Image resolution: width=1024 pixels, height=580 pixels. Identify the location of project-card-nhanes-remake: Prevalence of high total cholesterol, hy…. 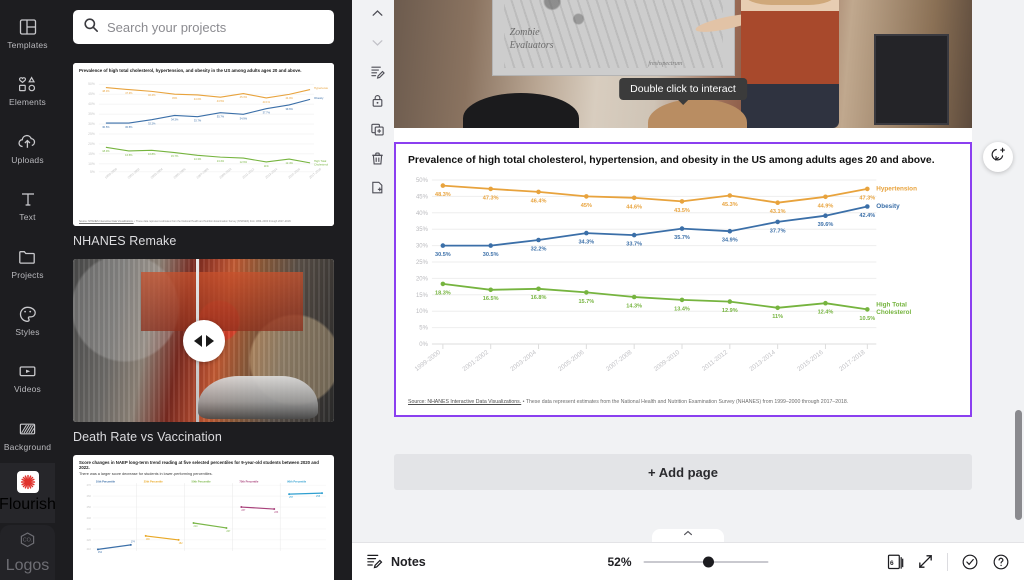
(203, 155).